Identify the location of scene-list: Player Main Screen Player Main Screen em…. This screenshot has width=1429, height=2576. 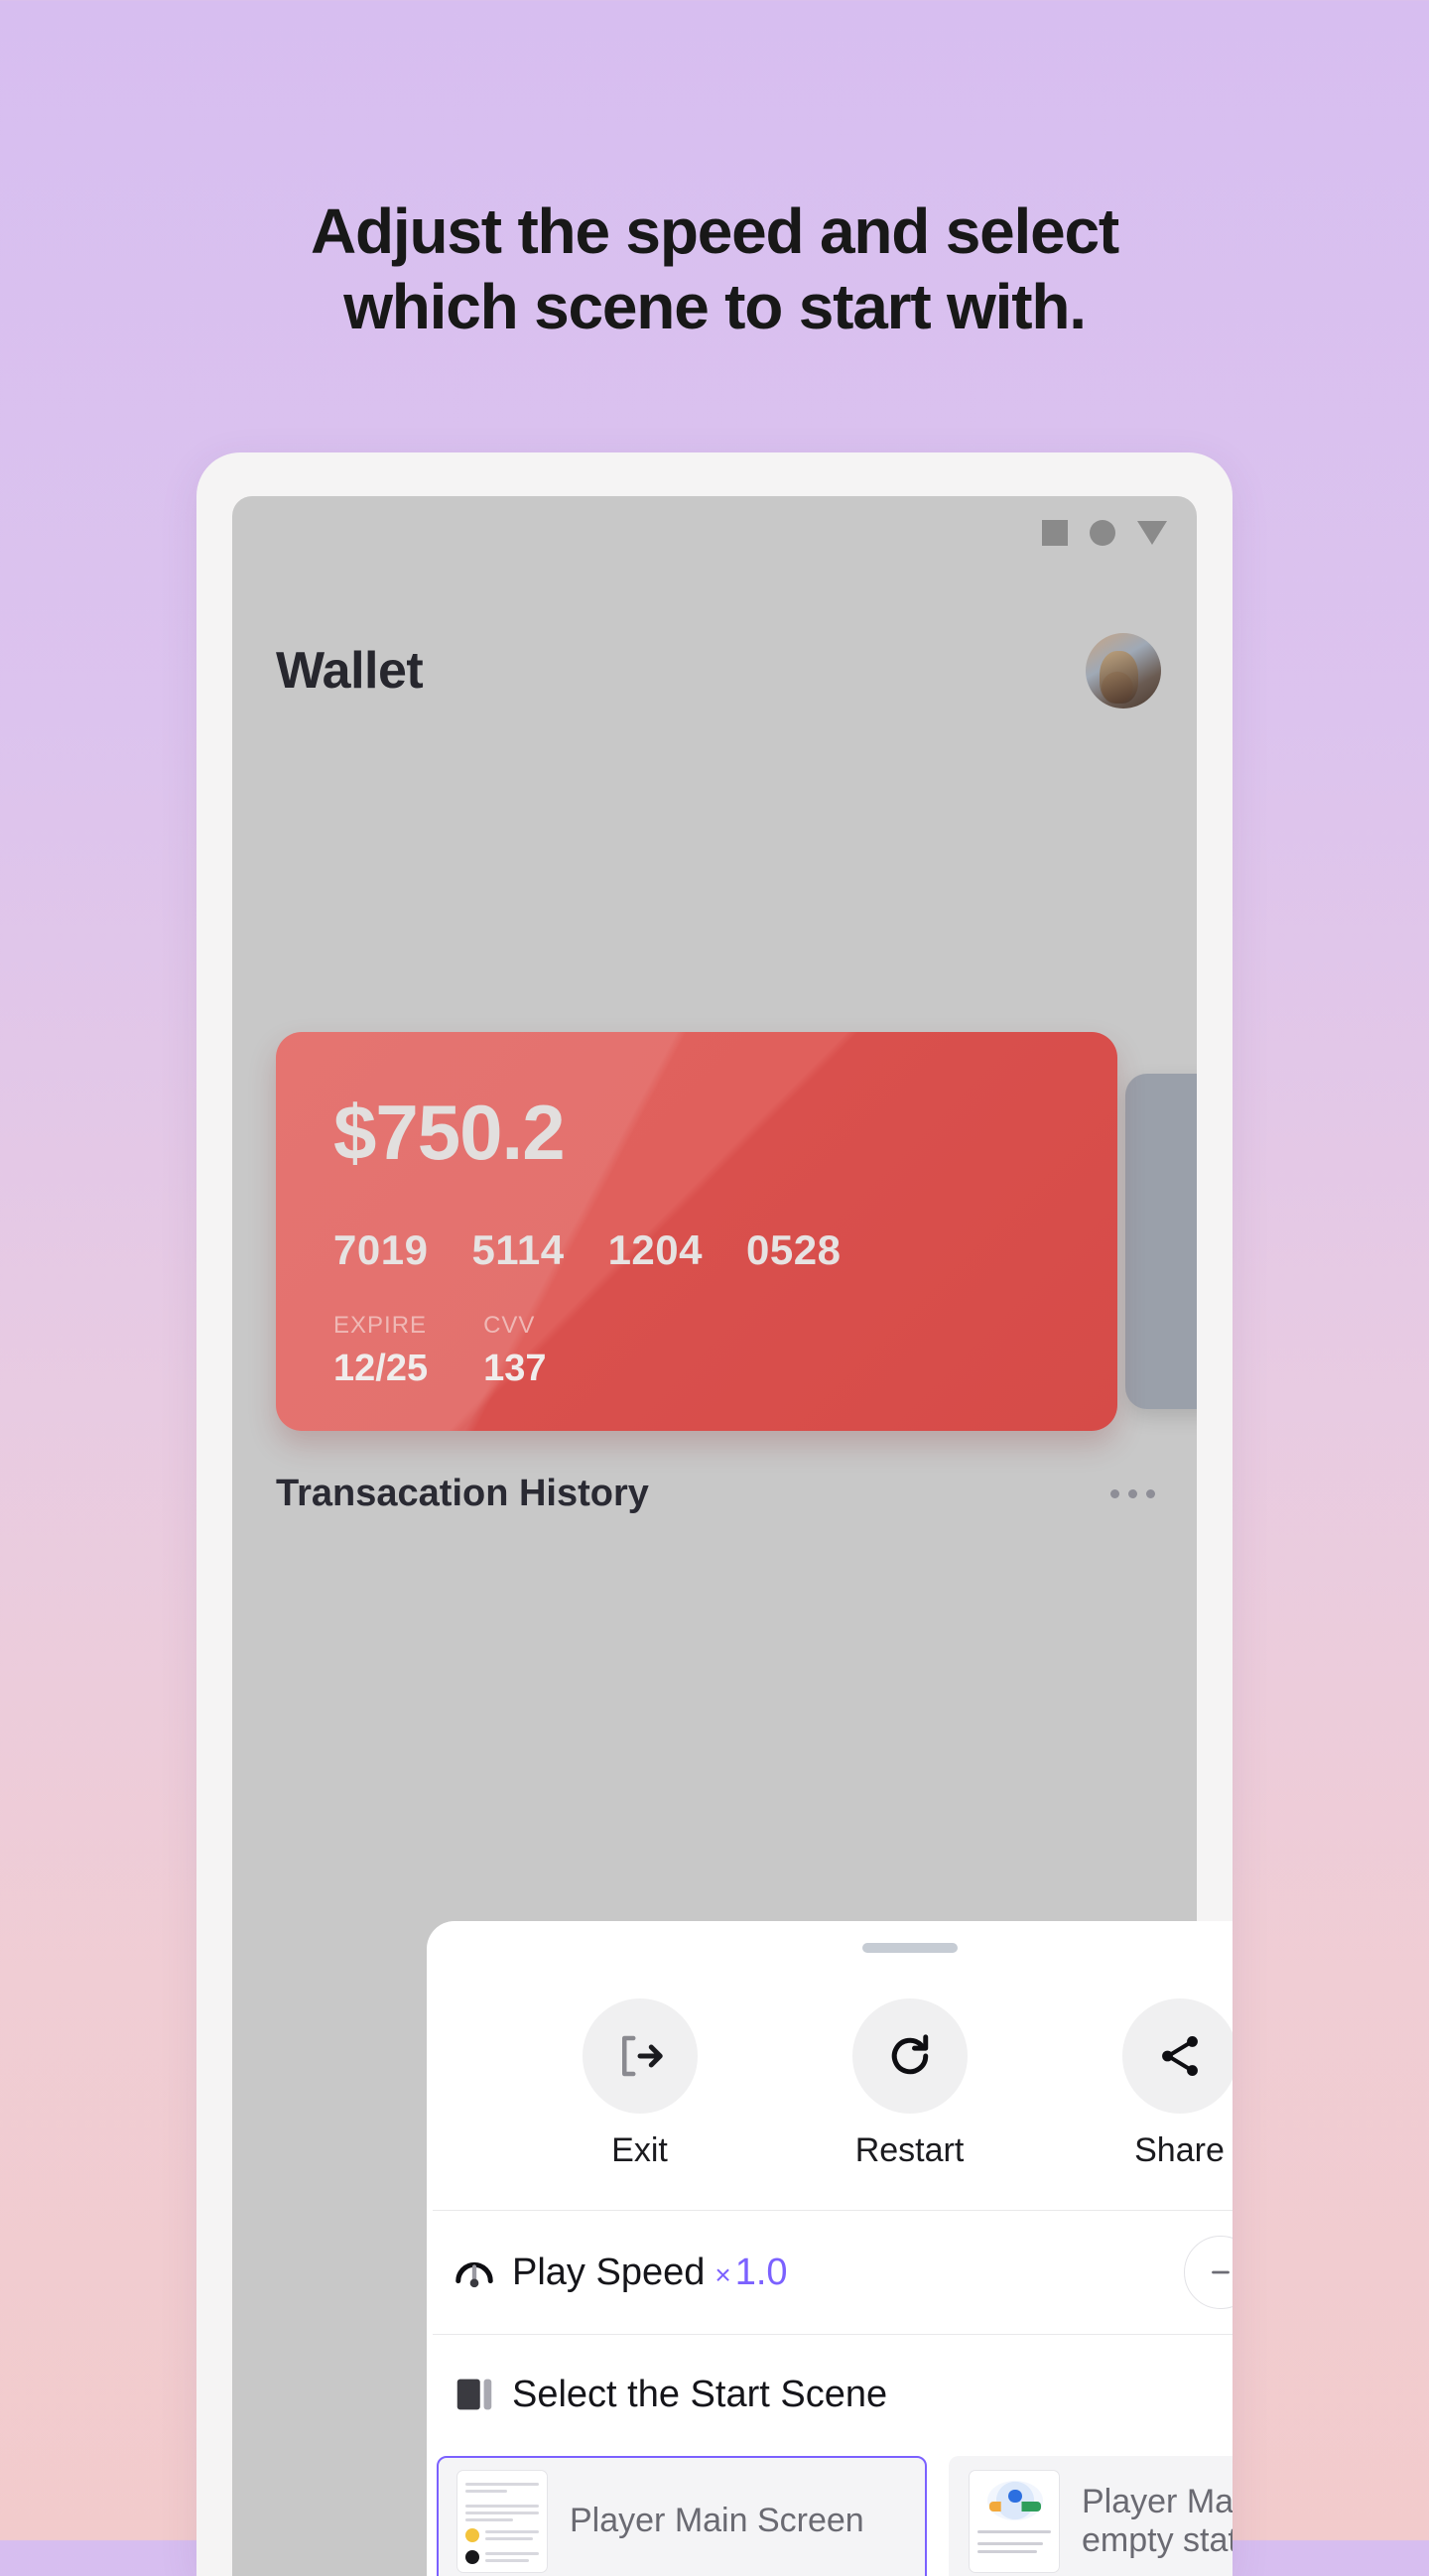
(830, 2515).